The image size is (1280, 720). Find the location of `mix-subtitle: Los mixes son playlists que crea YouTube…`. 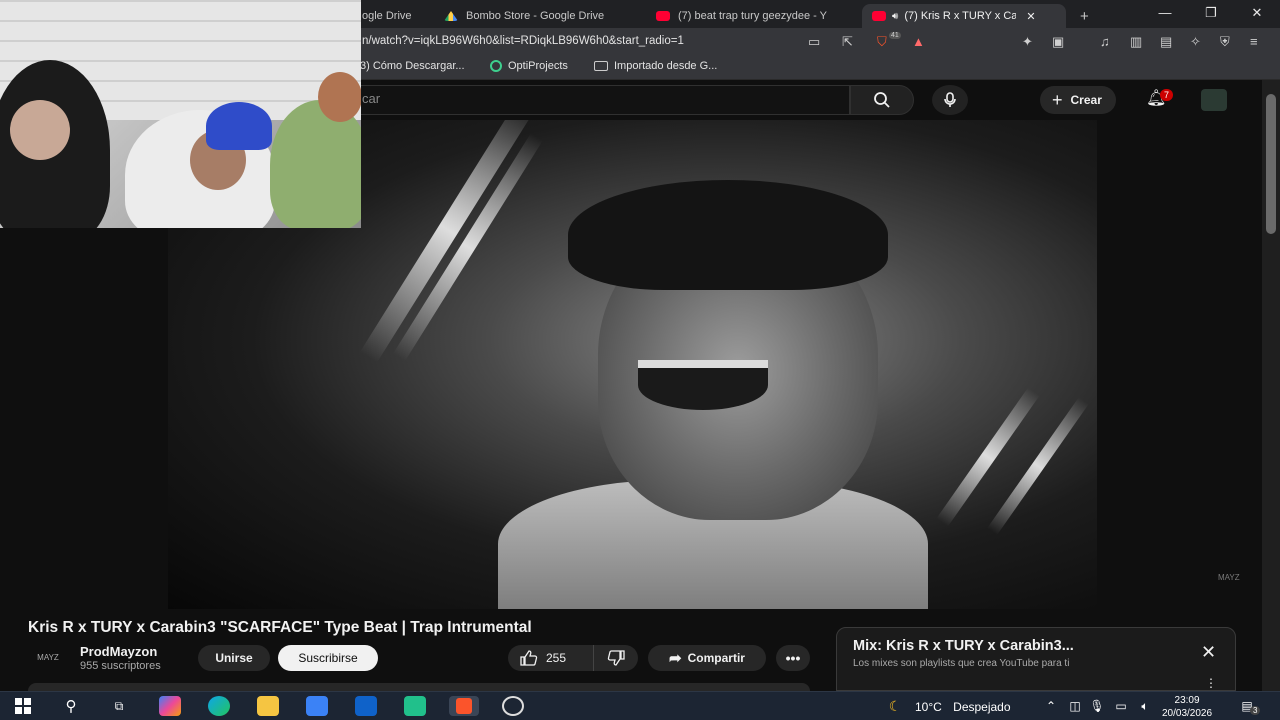

mix-subtitle: Los mixes son playlists que crea YouTube… is located at coordinates (961, 663).